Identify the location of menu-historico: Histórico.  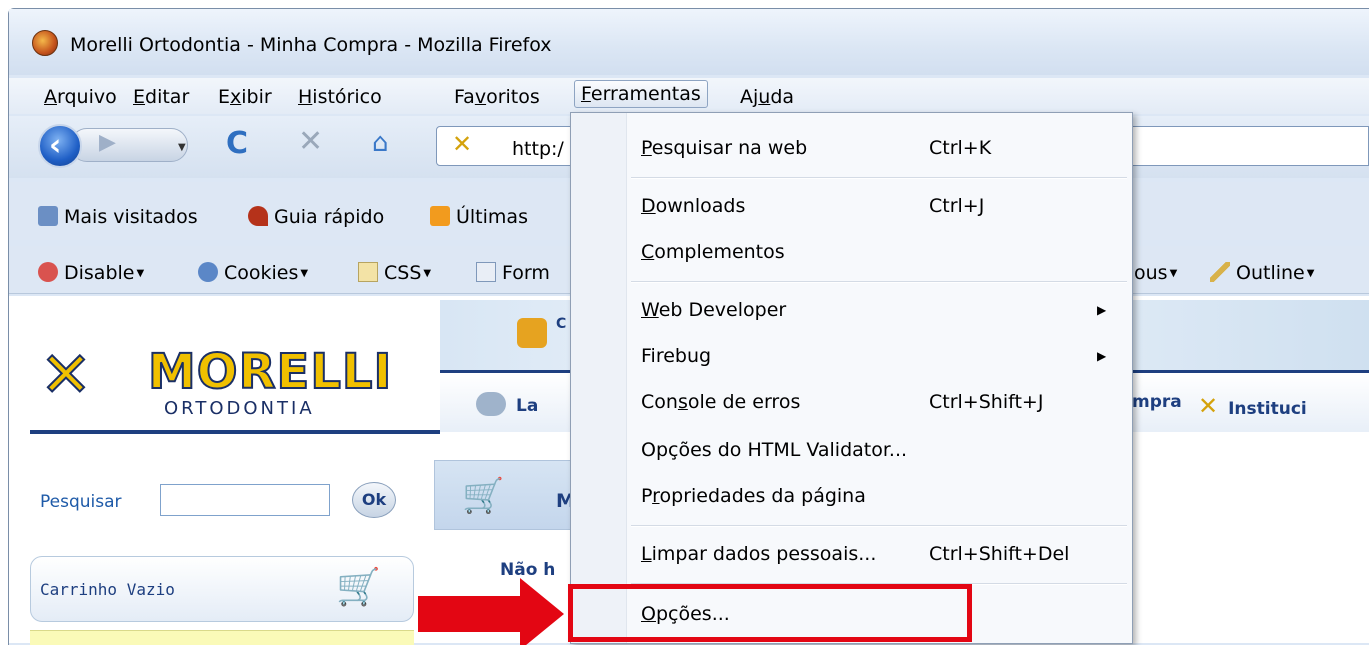
(340, 97).